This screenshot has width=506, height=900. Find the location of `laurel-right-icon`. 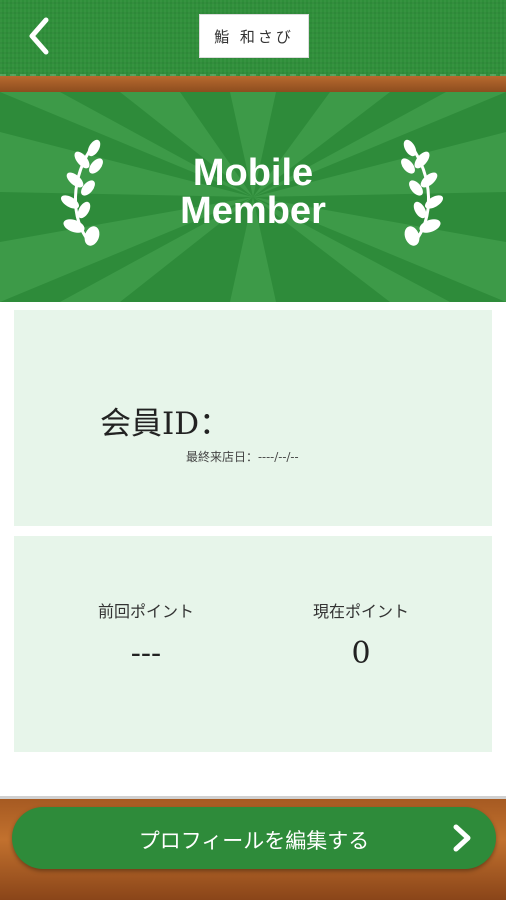

laurel-right-icon is located at coordinates (422, 192).